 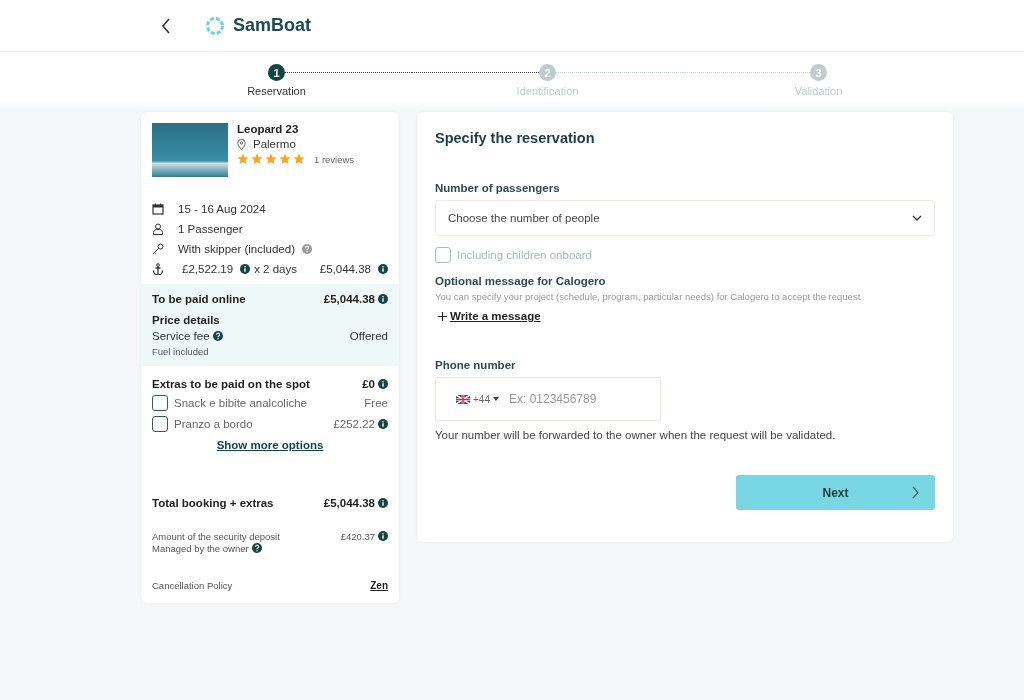 What do you see at coordinates (636, 435) in the screenshot?
I see `phone-note: Your number will be forwarded to the owner when the request will be validated.` at bounding box center [636, 435].